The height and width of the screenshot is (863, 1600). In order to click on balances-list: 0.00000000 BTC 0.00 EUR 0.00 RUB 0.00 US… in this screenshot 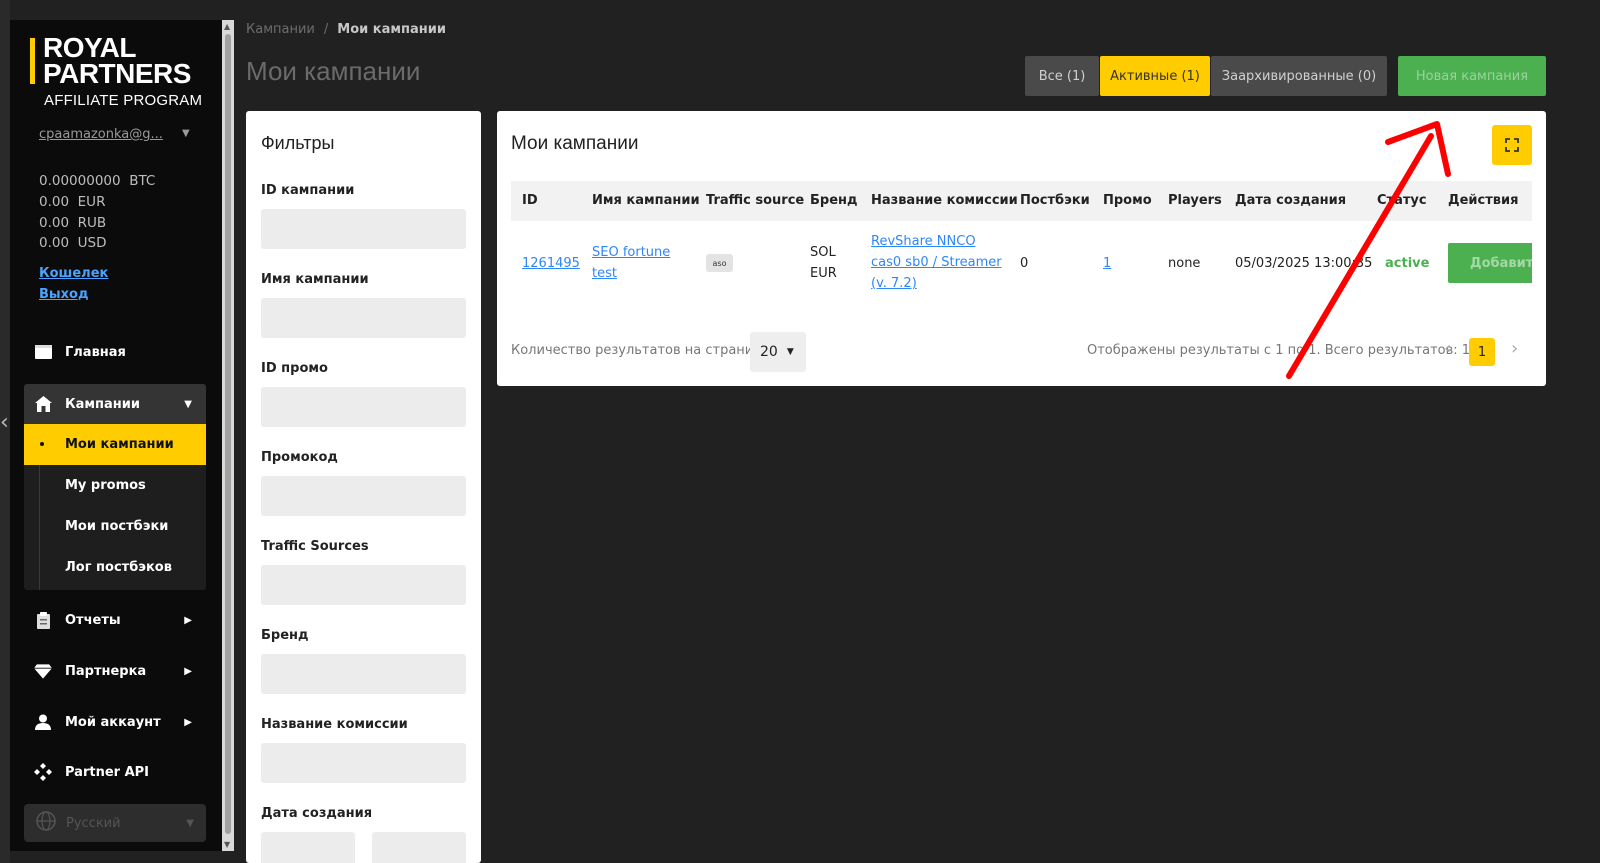, I will do `click(97, 212)`.